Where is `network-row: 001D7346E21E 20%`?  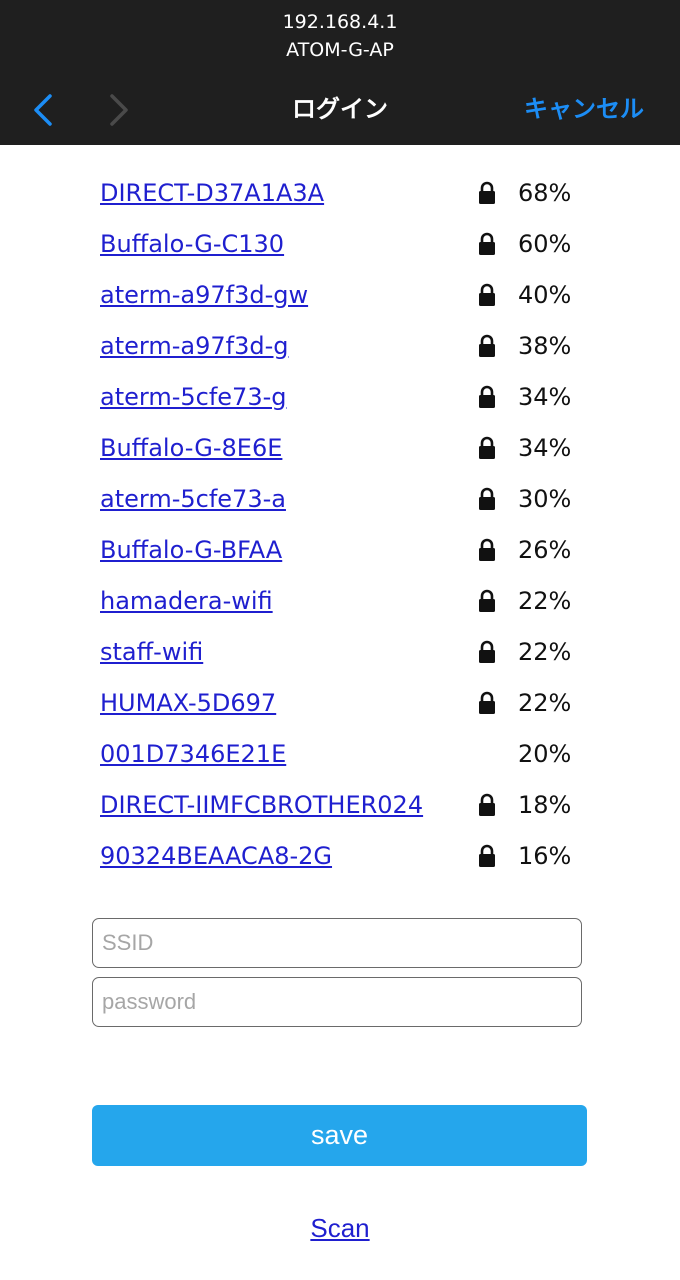
network-row: 001D7346E21E 20% is located at coordinates (360, 759).